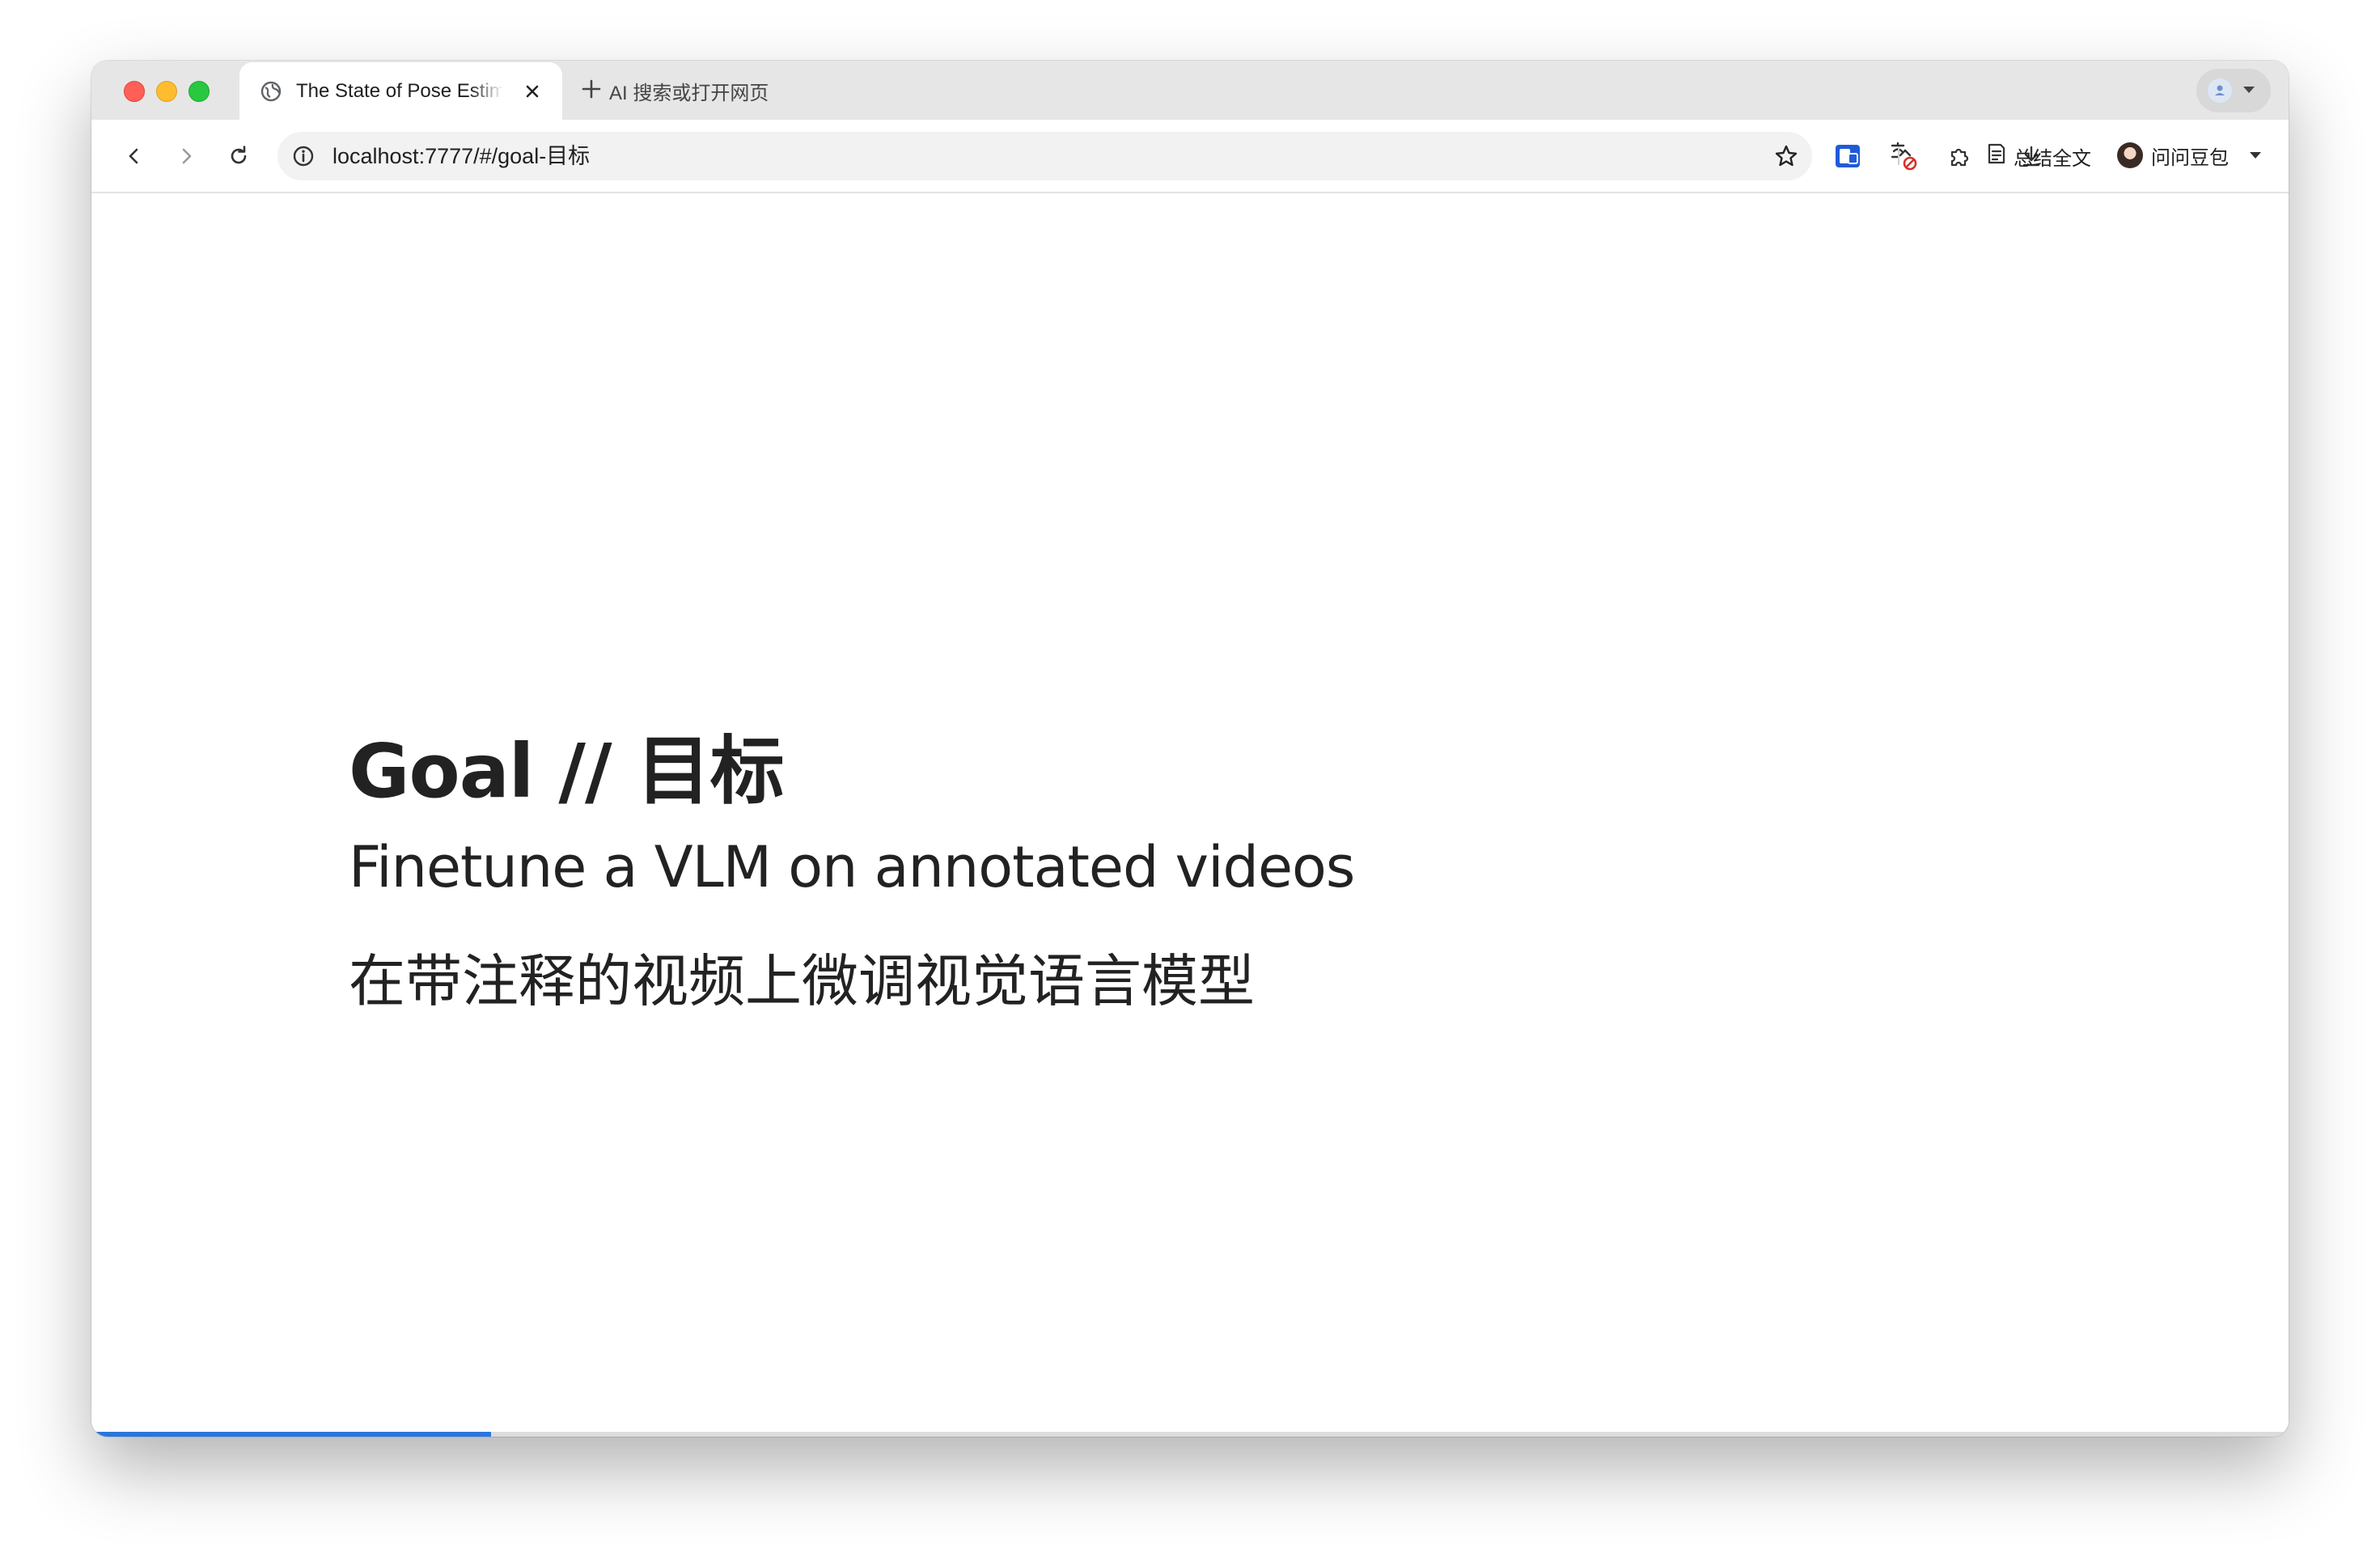 The height and width of the screenshot is (1558, 2380). I want to click on close-icon, so click(532, 91).